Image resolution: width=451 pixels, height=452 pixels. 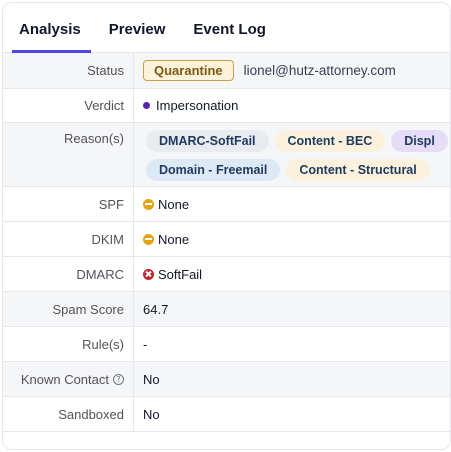 I want to click on sandboxed-value: No, so click(x=151, y=414).